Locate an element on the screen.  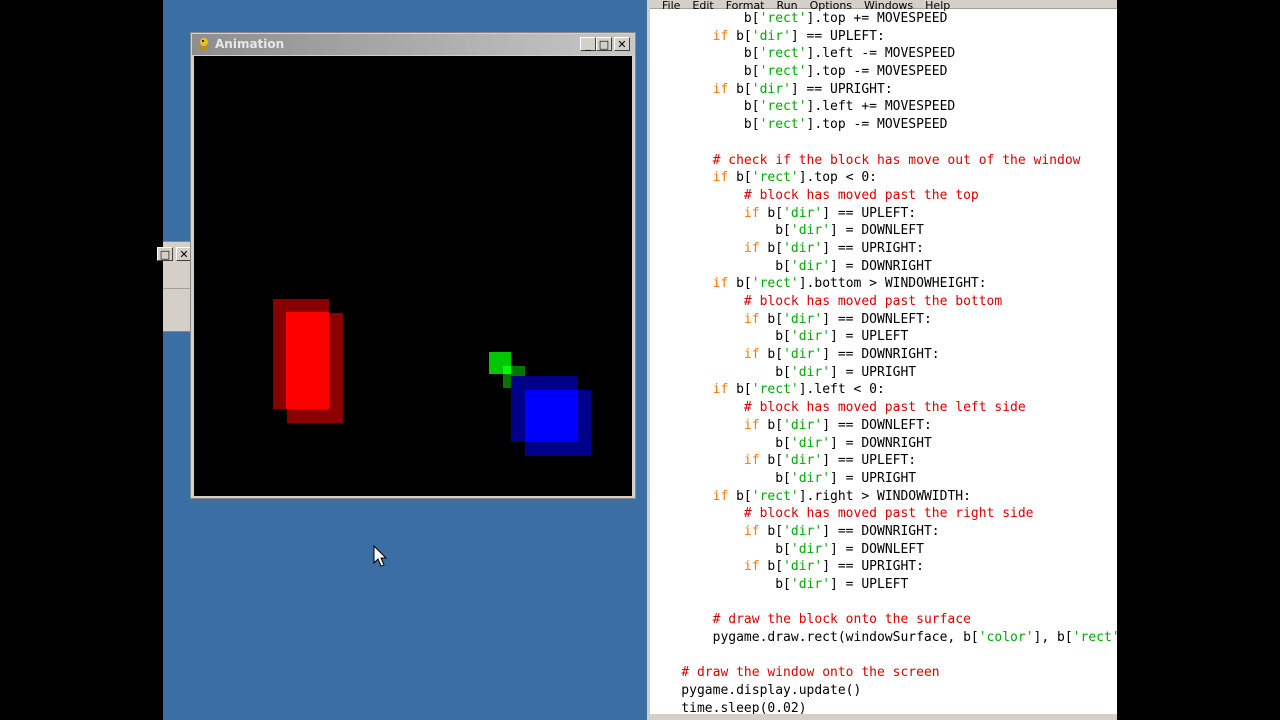
animation-window-titlebar: Animation _ □ ✕ is located at coordinates (413, 44).